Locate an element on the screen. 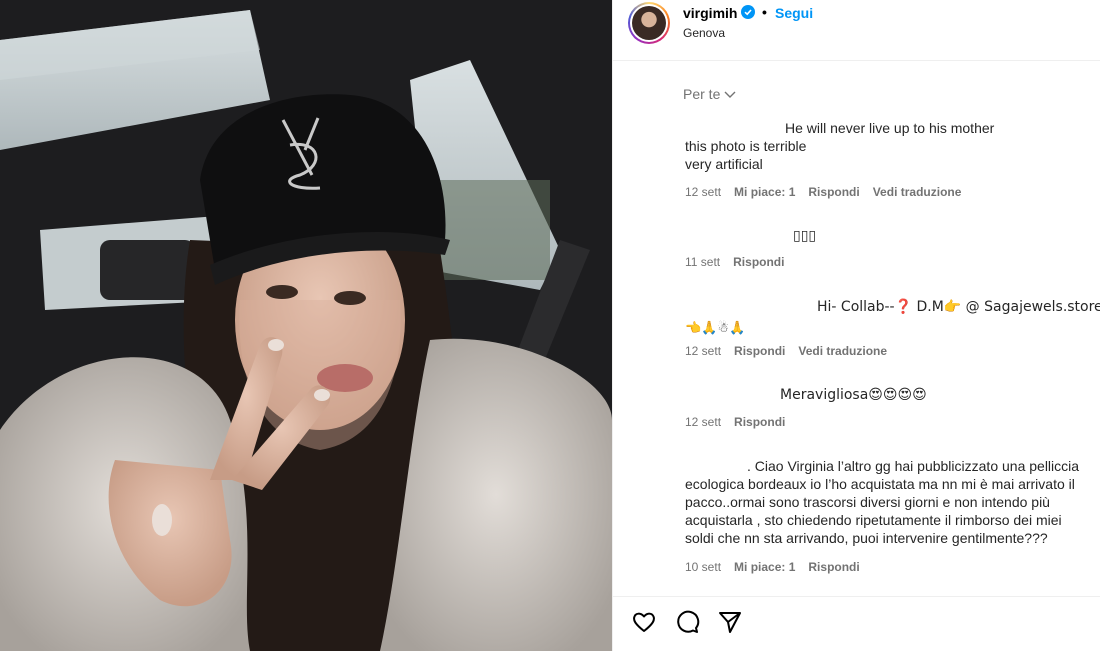 This screenshot has width=1100, height=651. post-action-bar is located at coordinates (856, 623).